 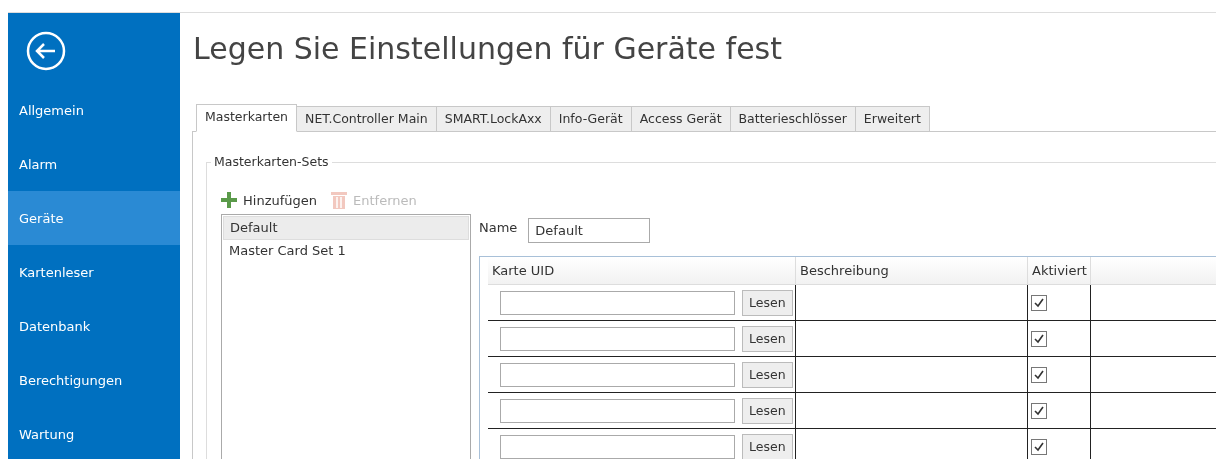 I want to click on tab: Access Gerät, so click(x=681, y=119).